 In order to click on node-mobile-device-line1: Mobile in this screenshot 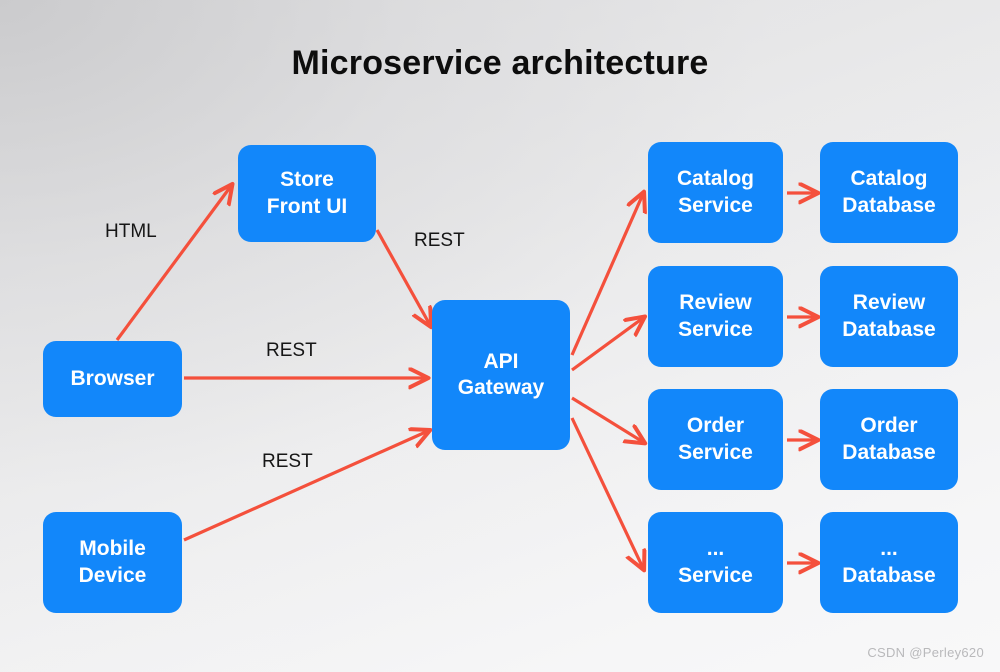, I will do `click(112, 549)`.